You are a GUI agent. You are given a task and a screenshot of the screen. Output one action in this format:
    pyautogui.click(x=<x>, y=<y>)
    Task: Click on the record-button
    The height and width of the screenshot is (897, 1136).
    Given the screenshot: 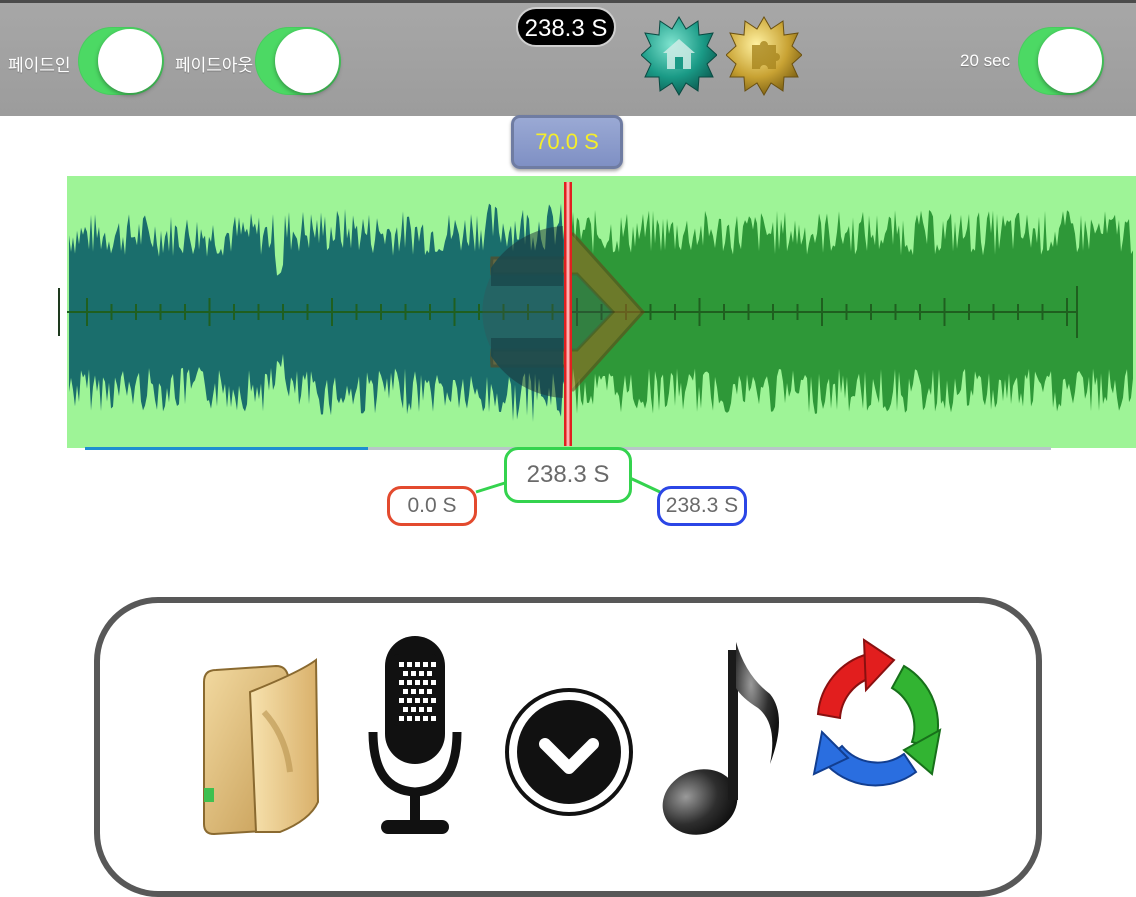 What is the action you would take?
    pyautogui.click(x=415, y=739)
    